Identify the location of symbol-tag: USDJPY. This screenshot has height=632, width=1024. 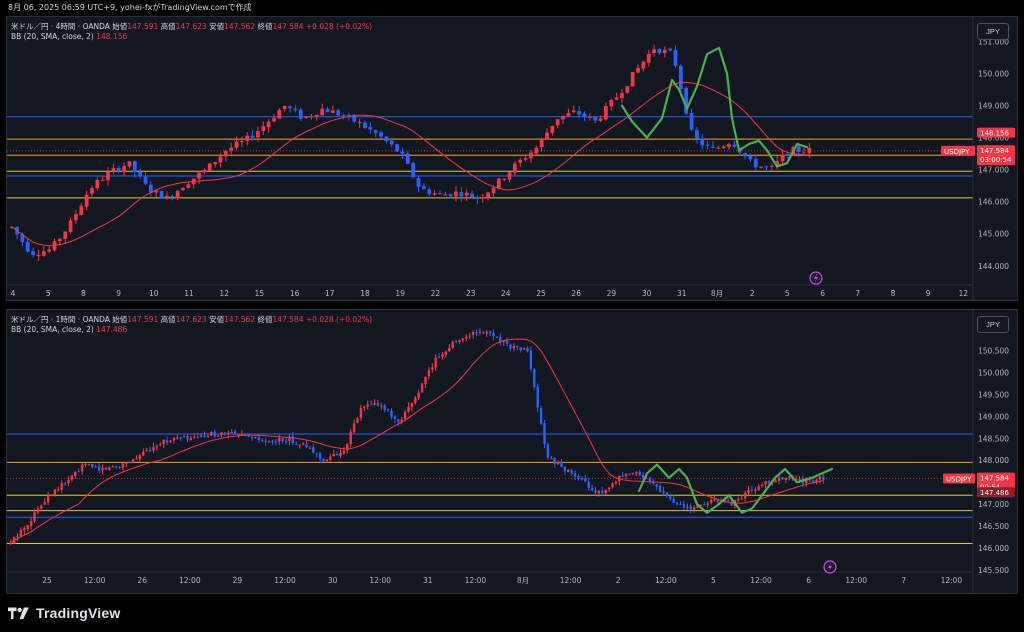
(959, 478).